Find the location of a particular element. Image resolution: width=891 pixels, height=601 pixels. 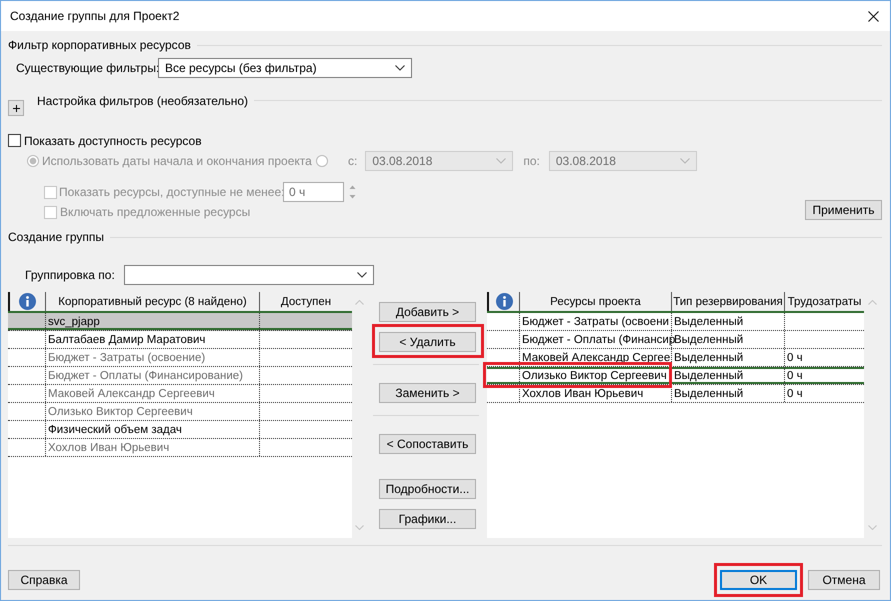

checkbox-label: Включать предложенные ресурсы is located at coordinates (155, 212).